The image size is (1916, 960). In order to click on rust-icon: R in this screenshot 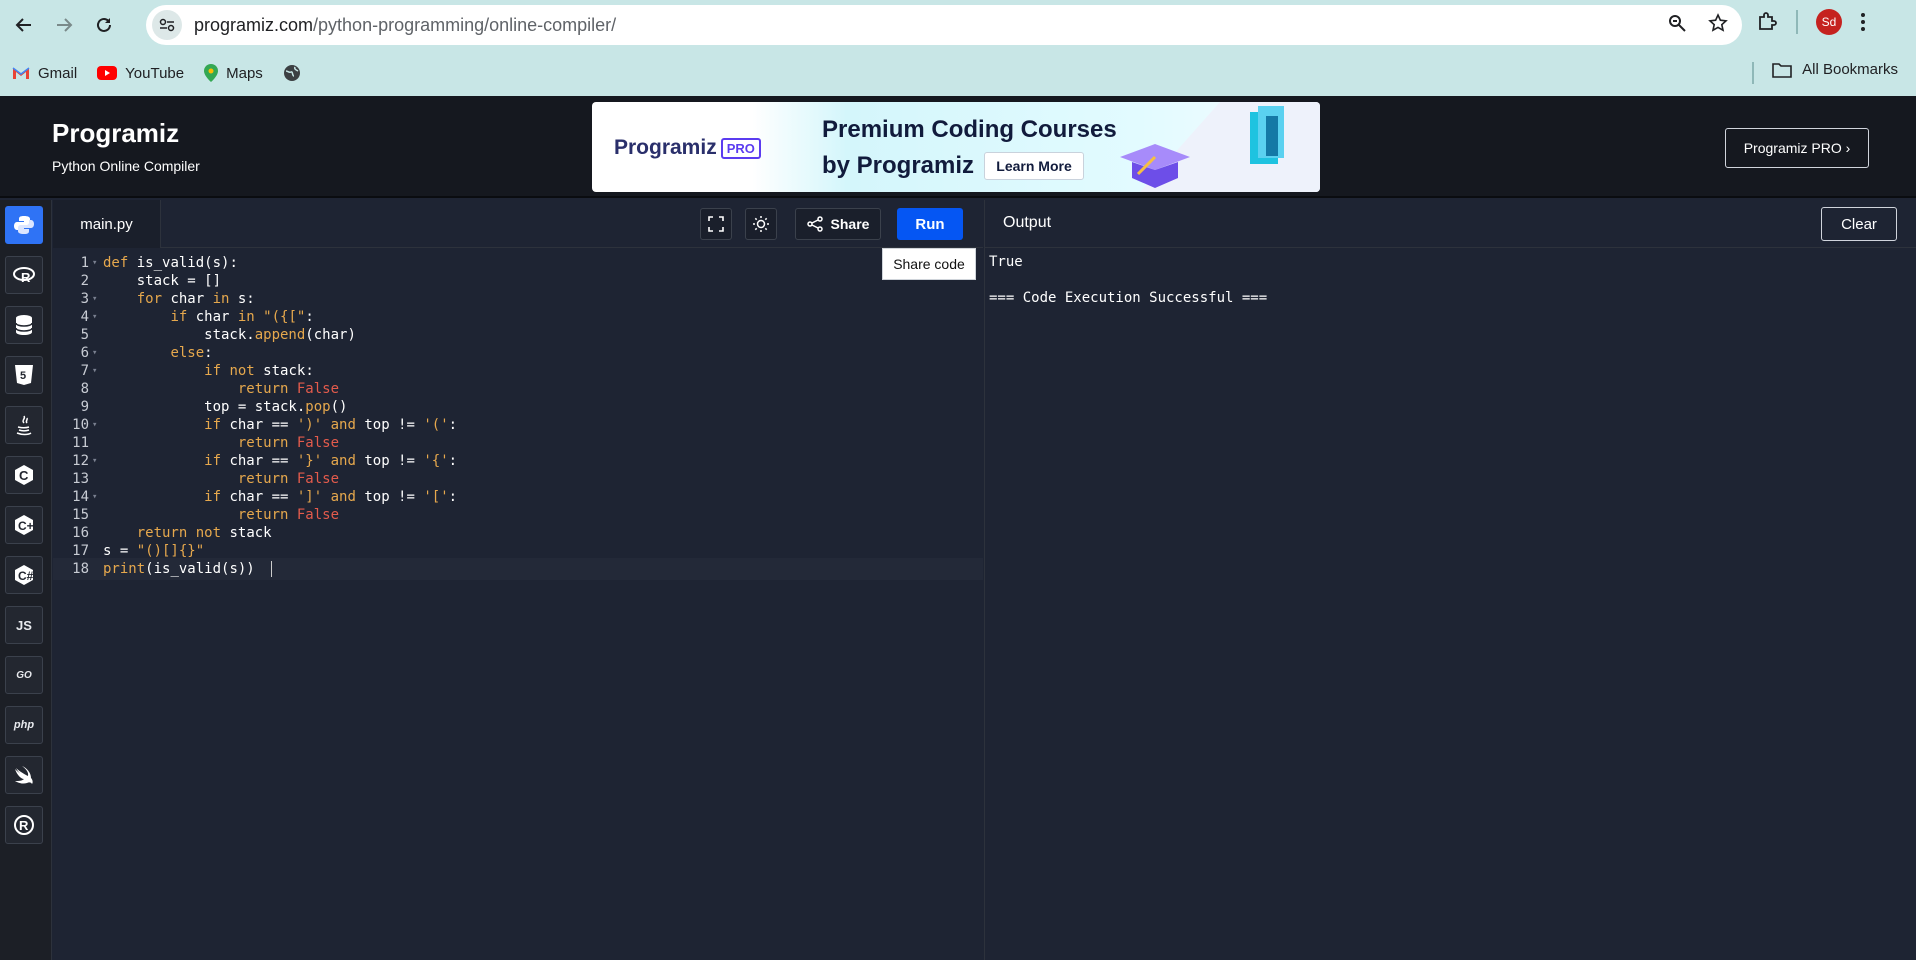, I will do `click(24, 825)`.